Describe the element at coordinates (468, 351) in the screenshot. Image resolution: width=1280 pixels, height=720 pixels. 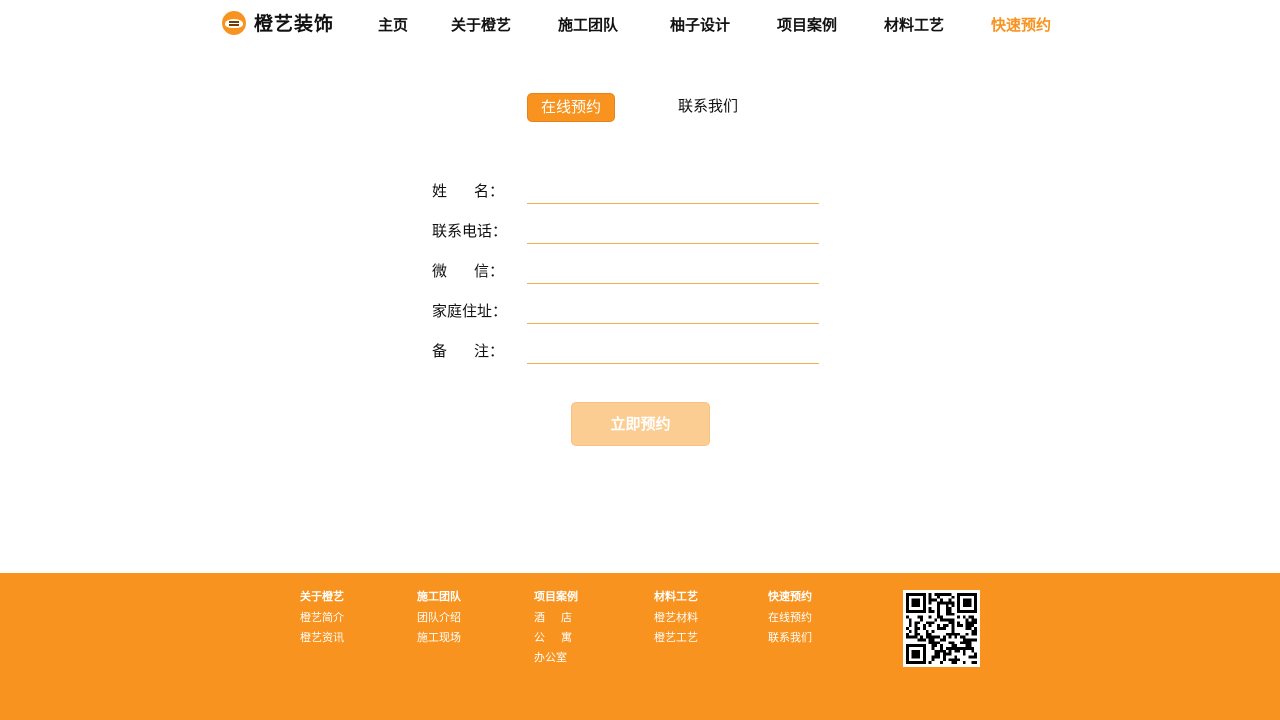
I see `notes-label: 备注：` at that location.